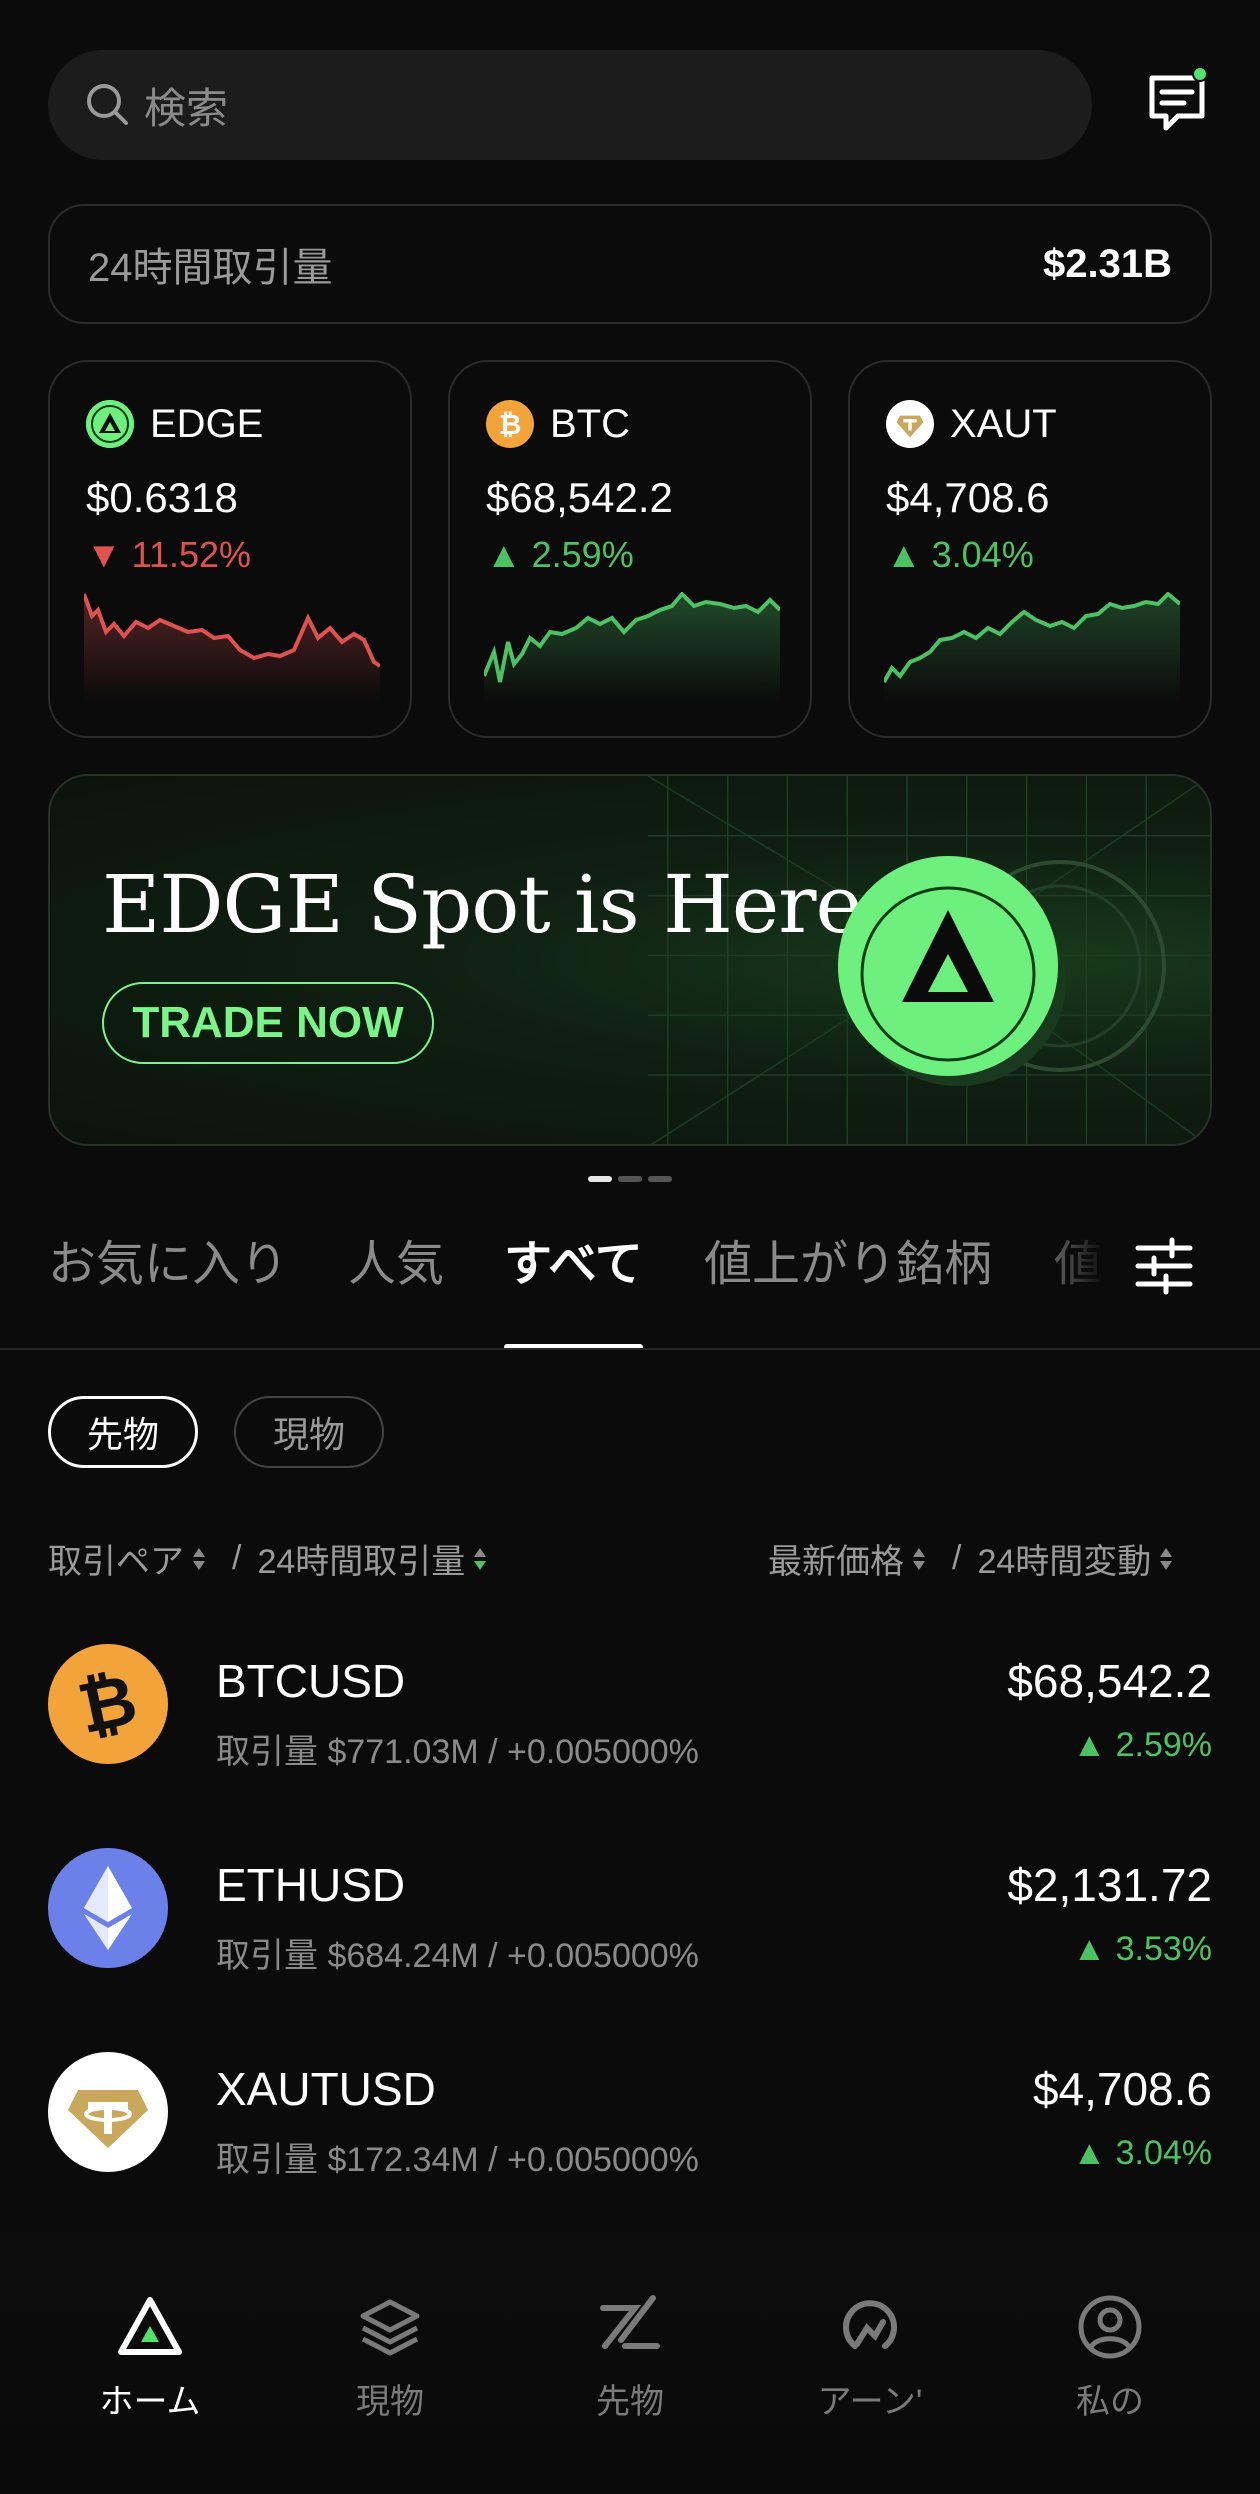  What do you see at coordinates (630, 1349) in the screenshot?
I see `tabs-divider` at bounding box center [630, 1349].